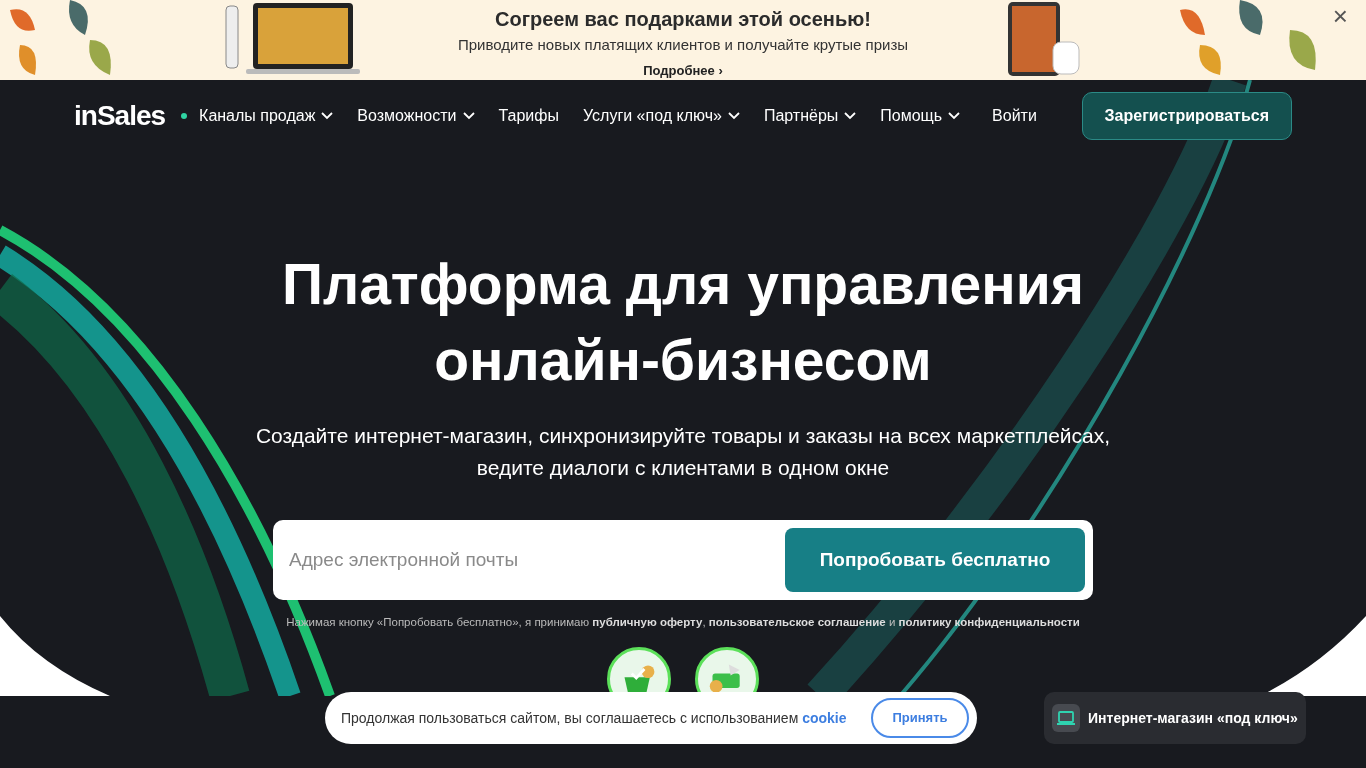  I want to click on try-free-button: Попробовать бесплатно, so click(935, 560).